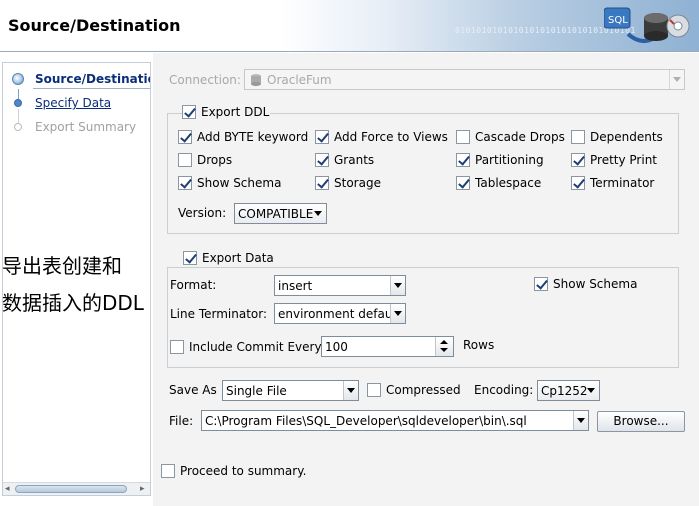 Image resolution: width=699 pixels, height=506 pixels. I want to click on export-ddl-label: Export DDL, so click(235, 112).